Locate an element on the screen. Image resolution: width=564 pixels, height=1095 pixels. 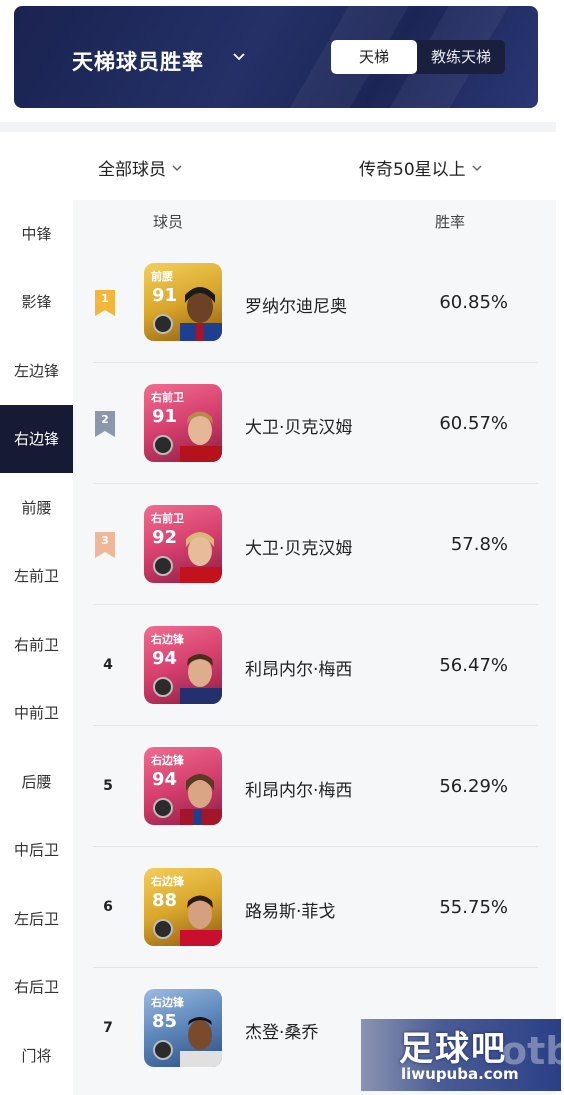
rank-flag-silver: 2 is located at coordinates (105, 424).